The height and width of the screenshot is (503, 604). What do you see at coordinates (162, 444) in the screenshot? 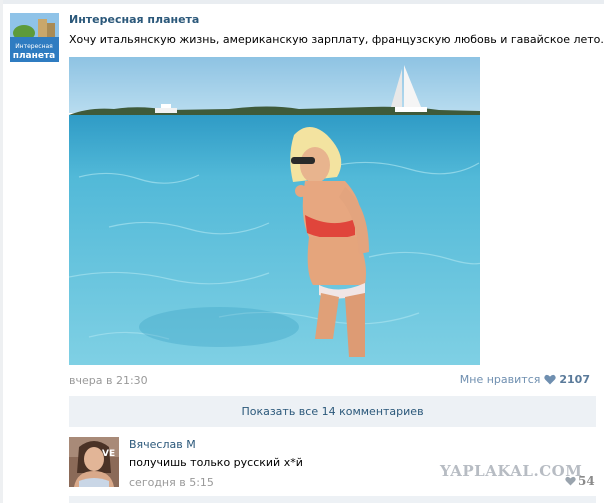
I see `comment-author-link: Вячеслав М` at bounding box center [162, 444].